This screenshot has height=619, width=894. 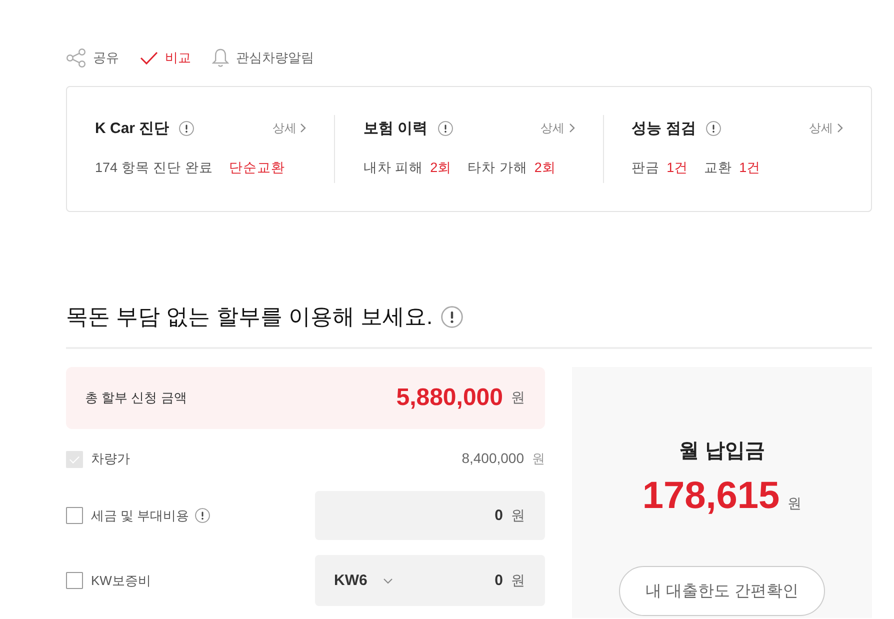 I want to click on fact-label: 교환, so click(x=718, y=168).